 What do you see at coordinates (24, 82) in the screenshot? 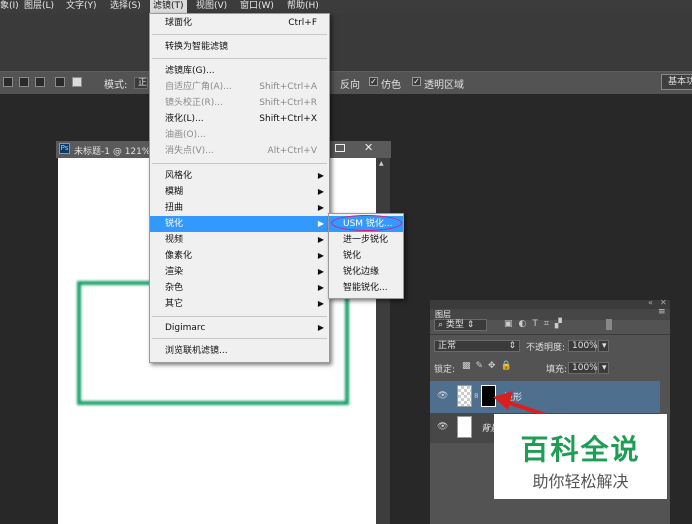
I see `gradient-radial-icon` at bounding box center [24, 82].